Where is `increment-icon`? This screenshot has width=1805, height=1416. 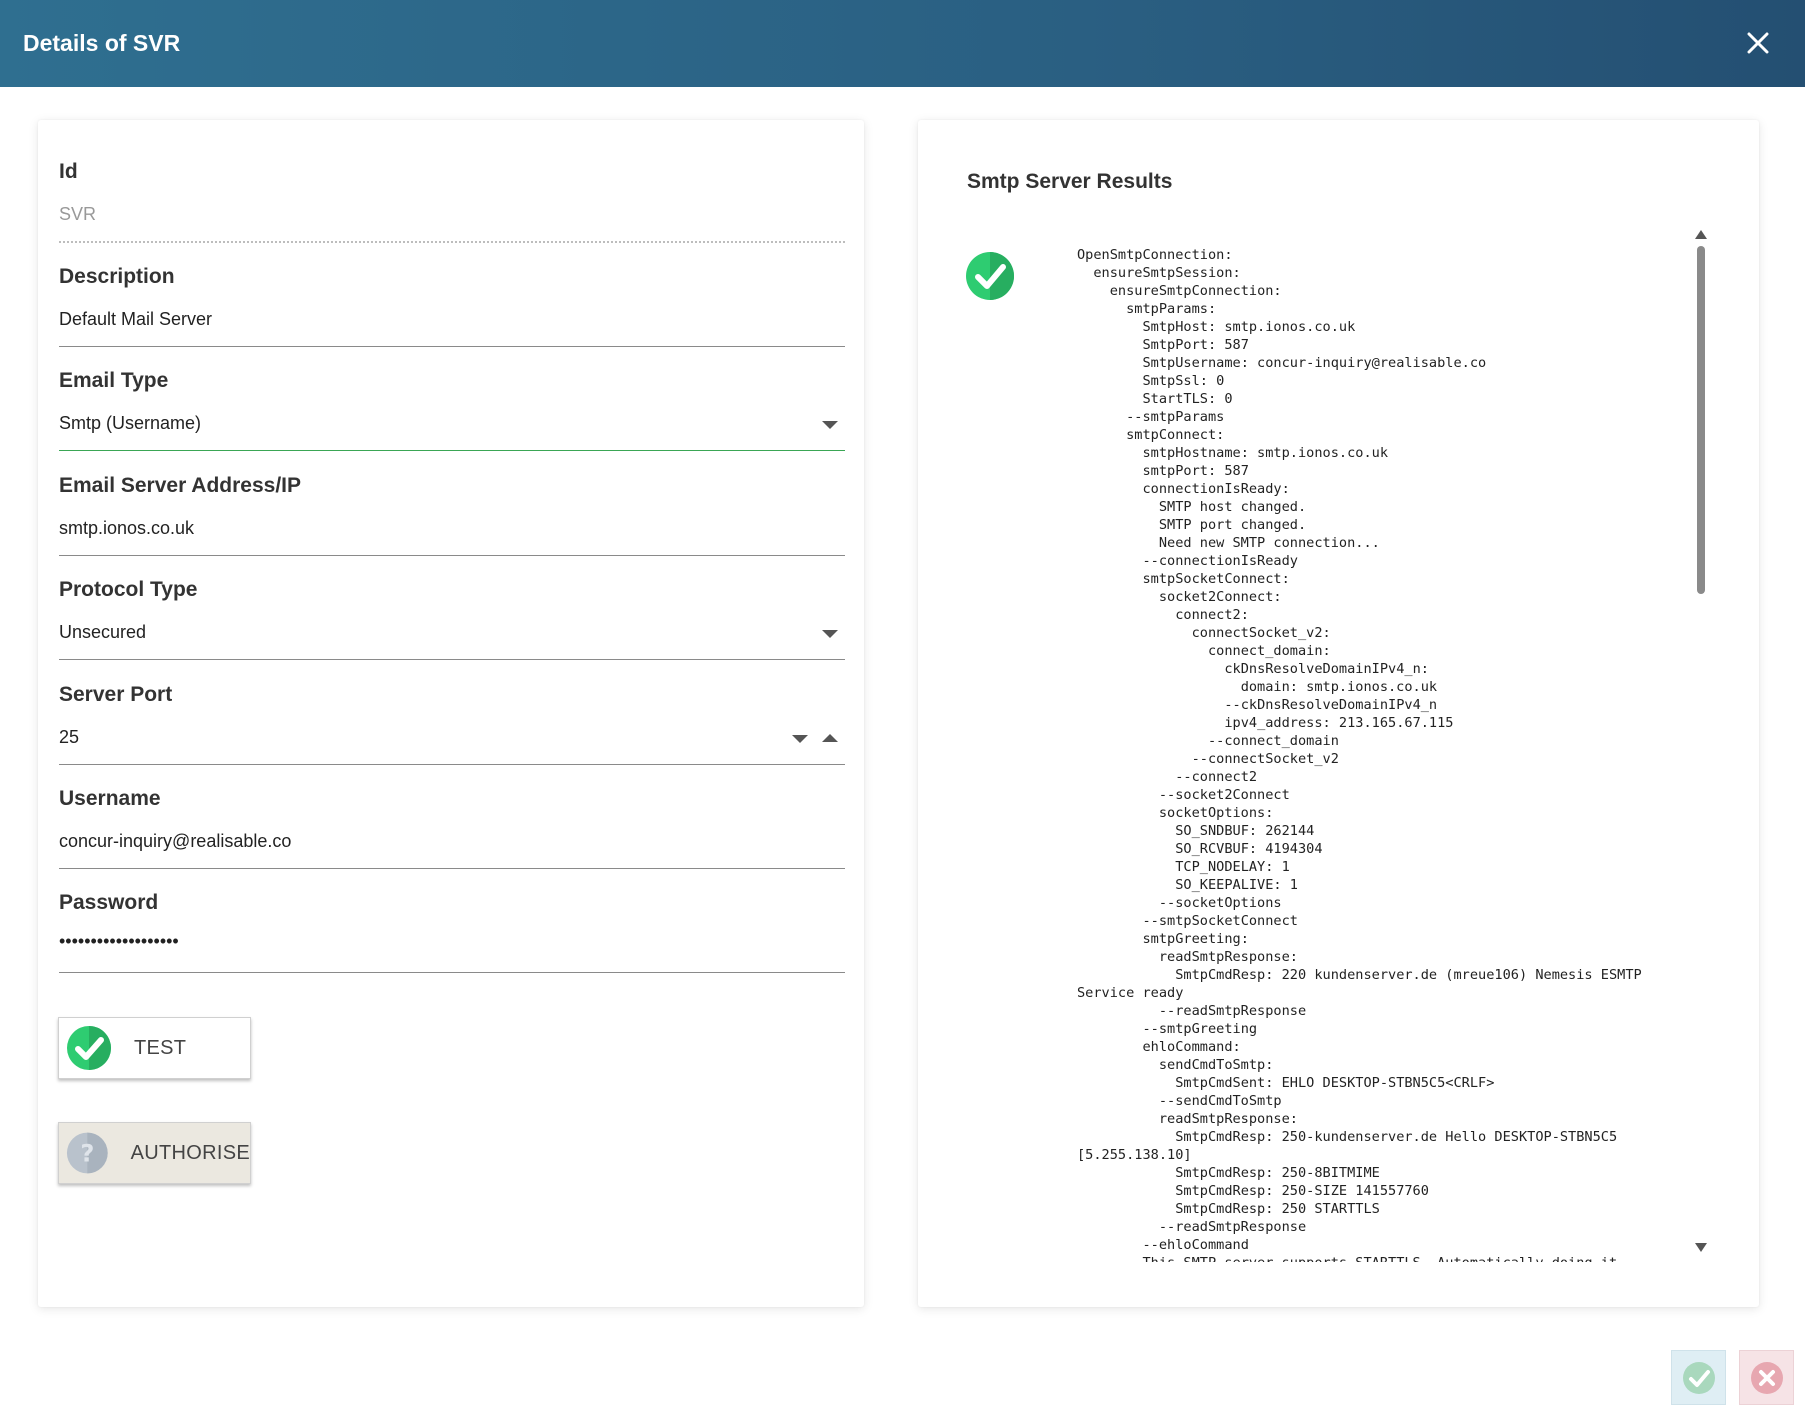 increment-icon is located at coordinates (830, 738).